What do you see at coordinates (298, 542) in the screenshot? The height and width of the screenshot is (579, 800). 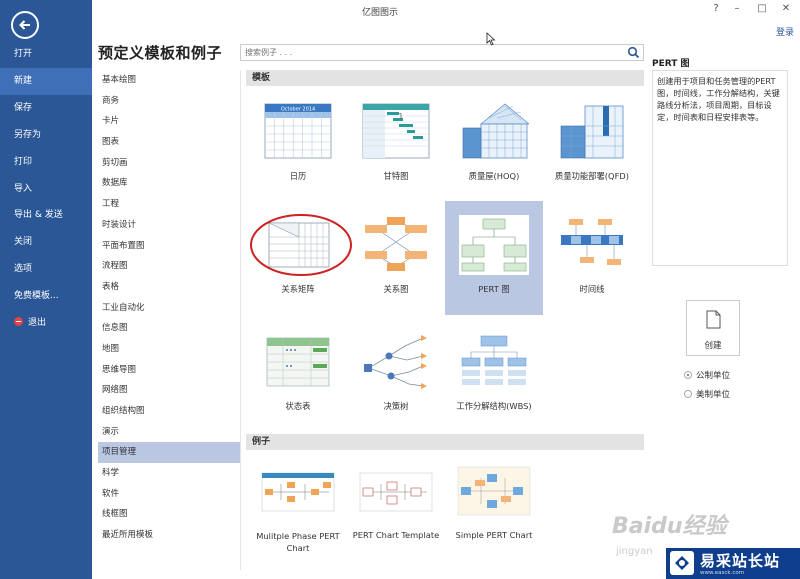 I see `example-label: Mulitple Phase PERT Chart` at bounding box center [298, 542].